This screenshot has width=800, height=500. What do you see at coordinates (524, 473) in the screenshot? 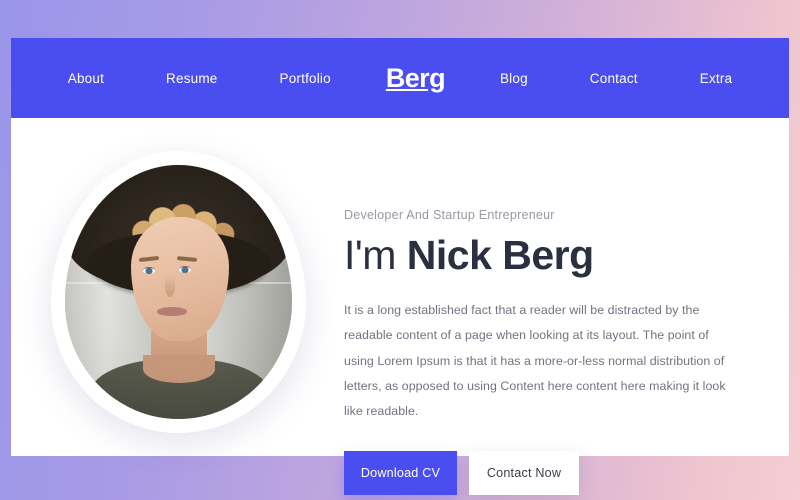
I see `contact-now-button: Contact Now` at bounding box center [524, 473].